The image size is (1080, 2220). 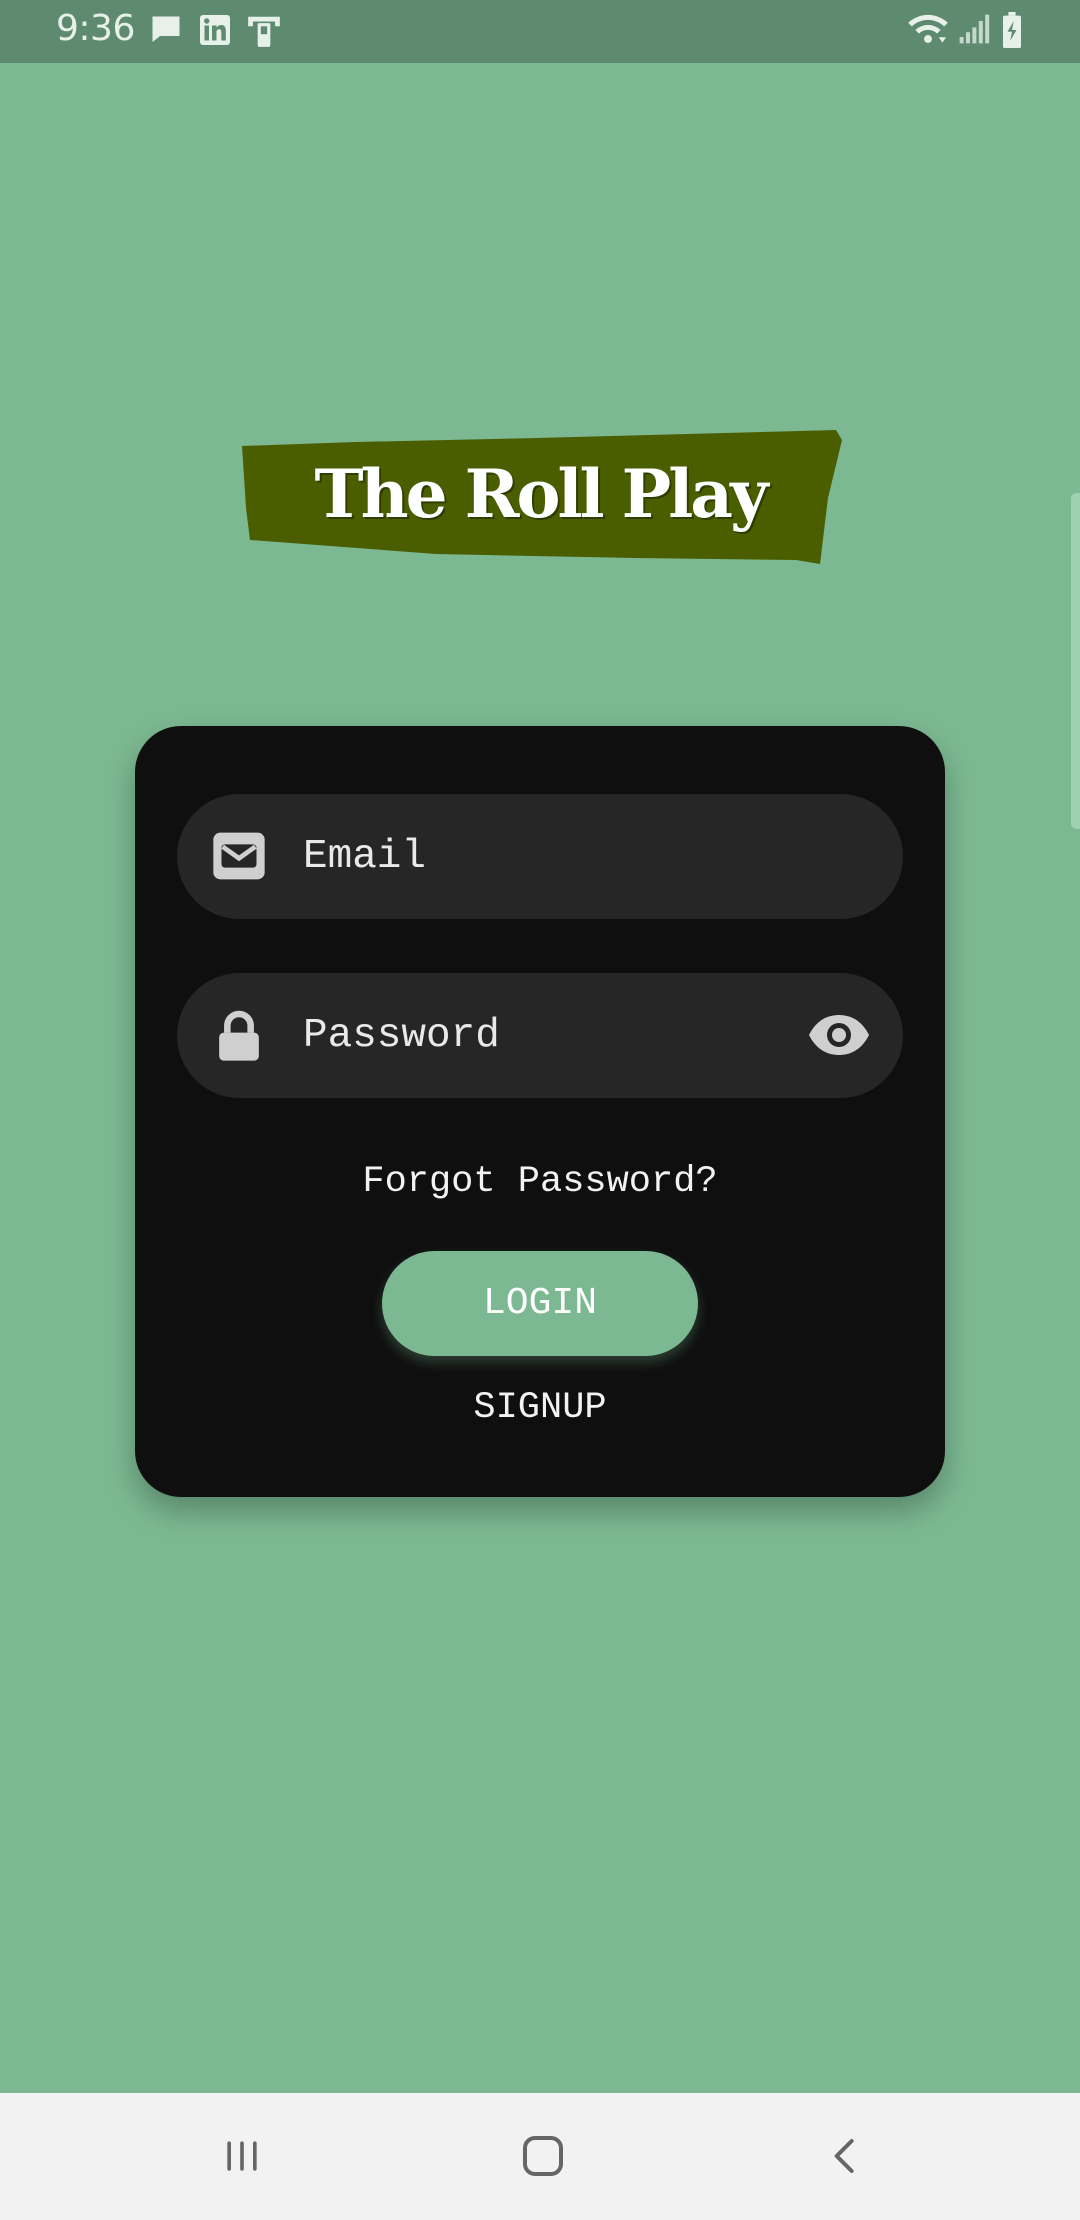 What do you see at coordinates (845, 2156) in the screenshot?
I see `back-icon` at bounding box center [845, 2156].